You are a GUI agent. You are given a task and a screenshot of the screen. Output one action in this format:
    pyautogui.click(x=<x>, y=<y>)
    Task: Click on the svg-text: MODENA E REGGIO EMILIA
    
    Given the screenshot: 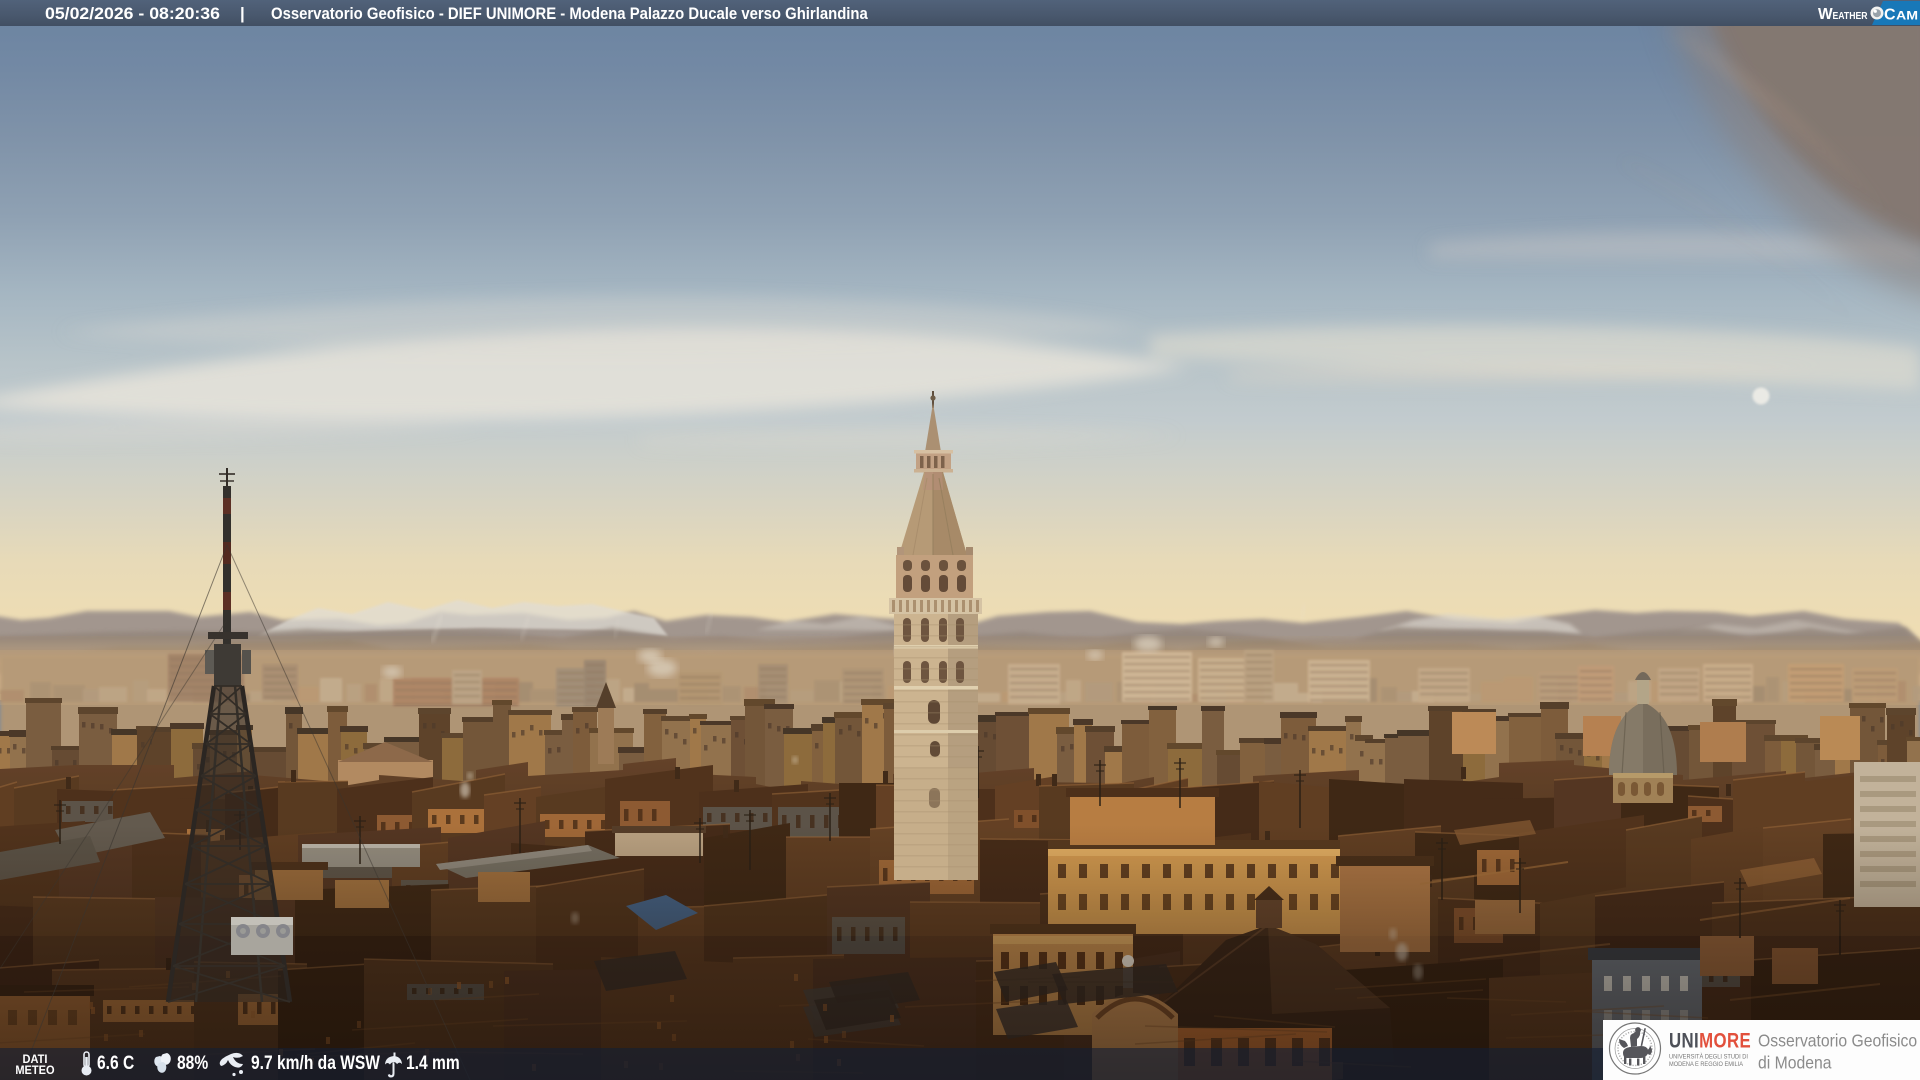 What is the action you would take?
    pyautogui.click(x=1706, y=1064)
    